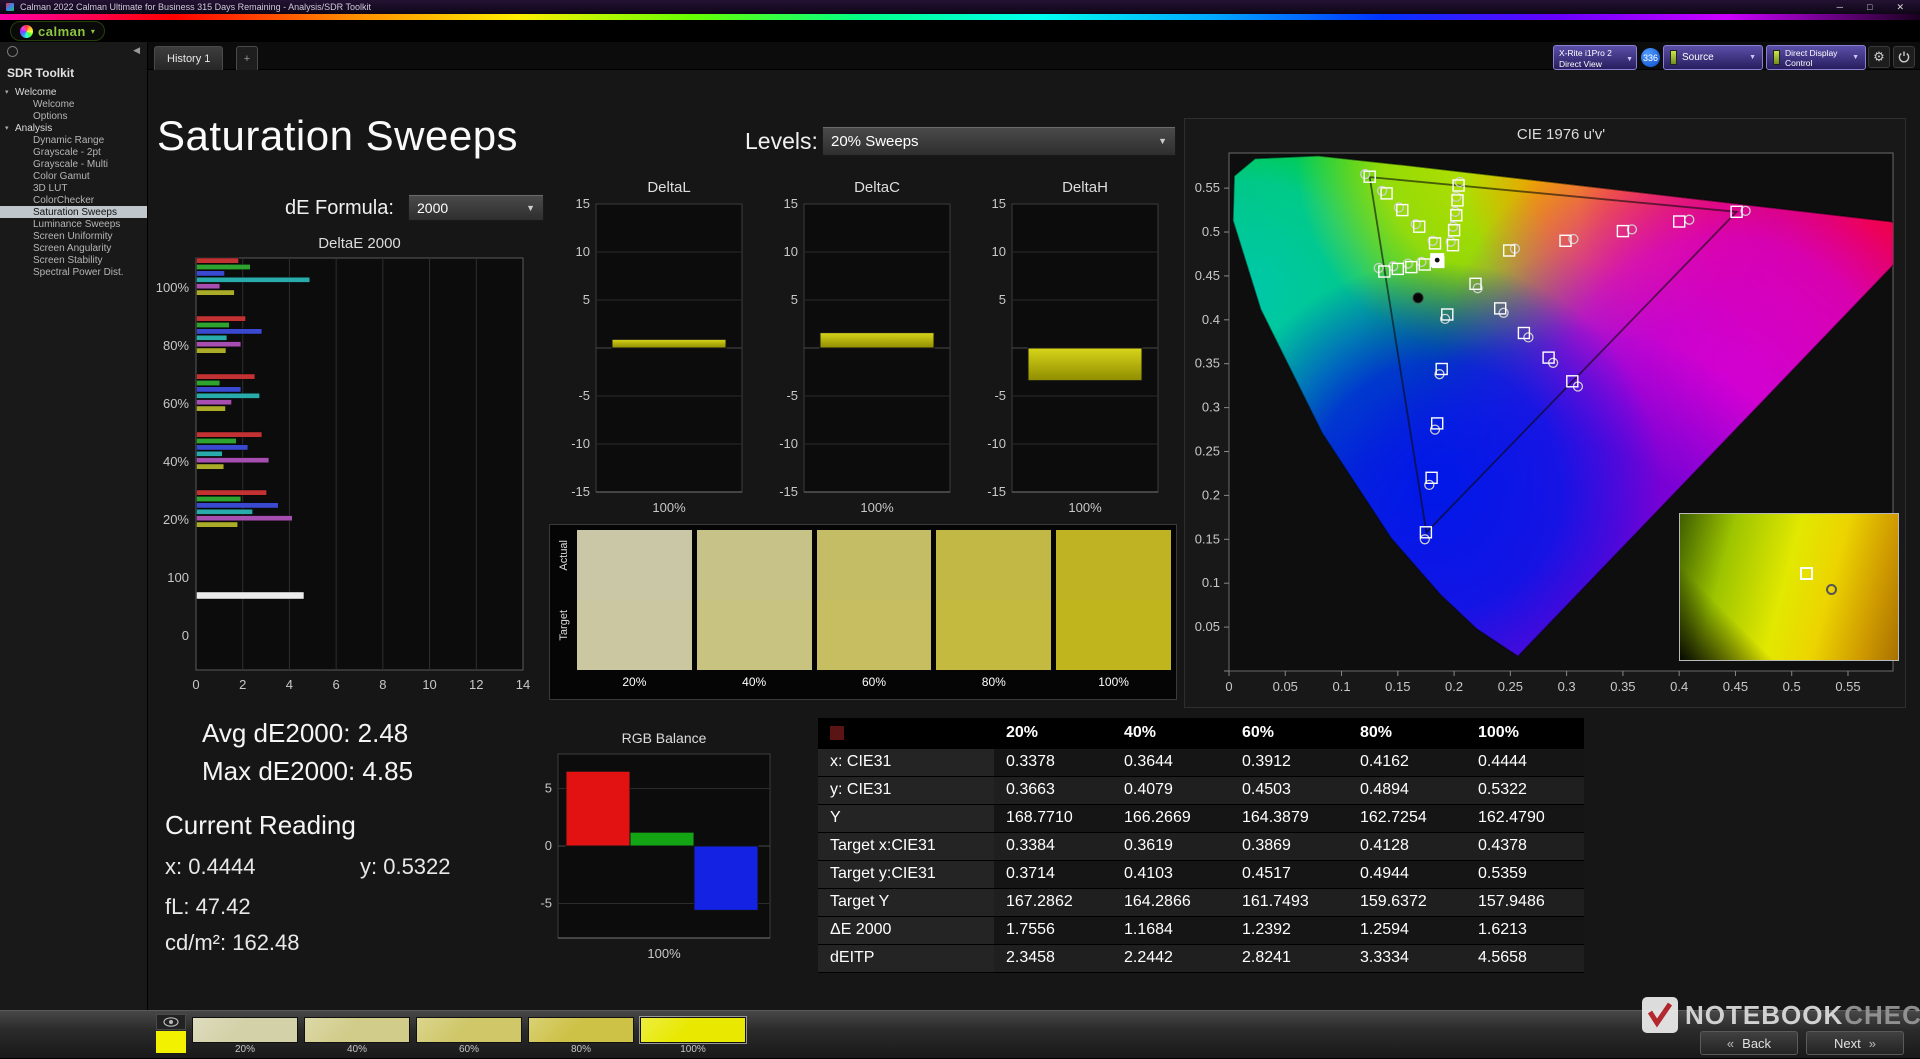 Image resolution: width=1920 pixels, height=1059 pixels. What do you see at coordinates (994, 565) in the screenshot?
I see `actual-swatch` at bounding box center [994, 565].